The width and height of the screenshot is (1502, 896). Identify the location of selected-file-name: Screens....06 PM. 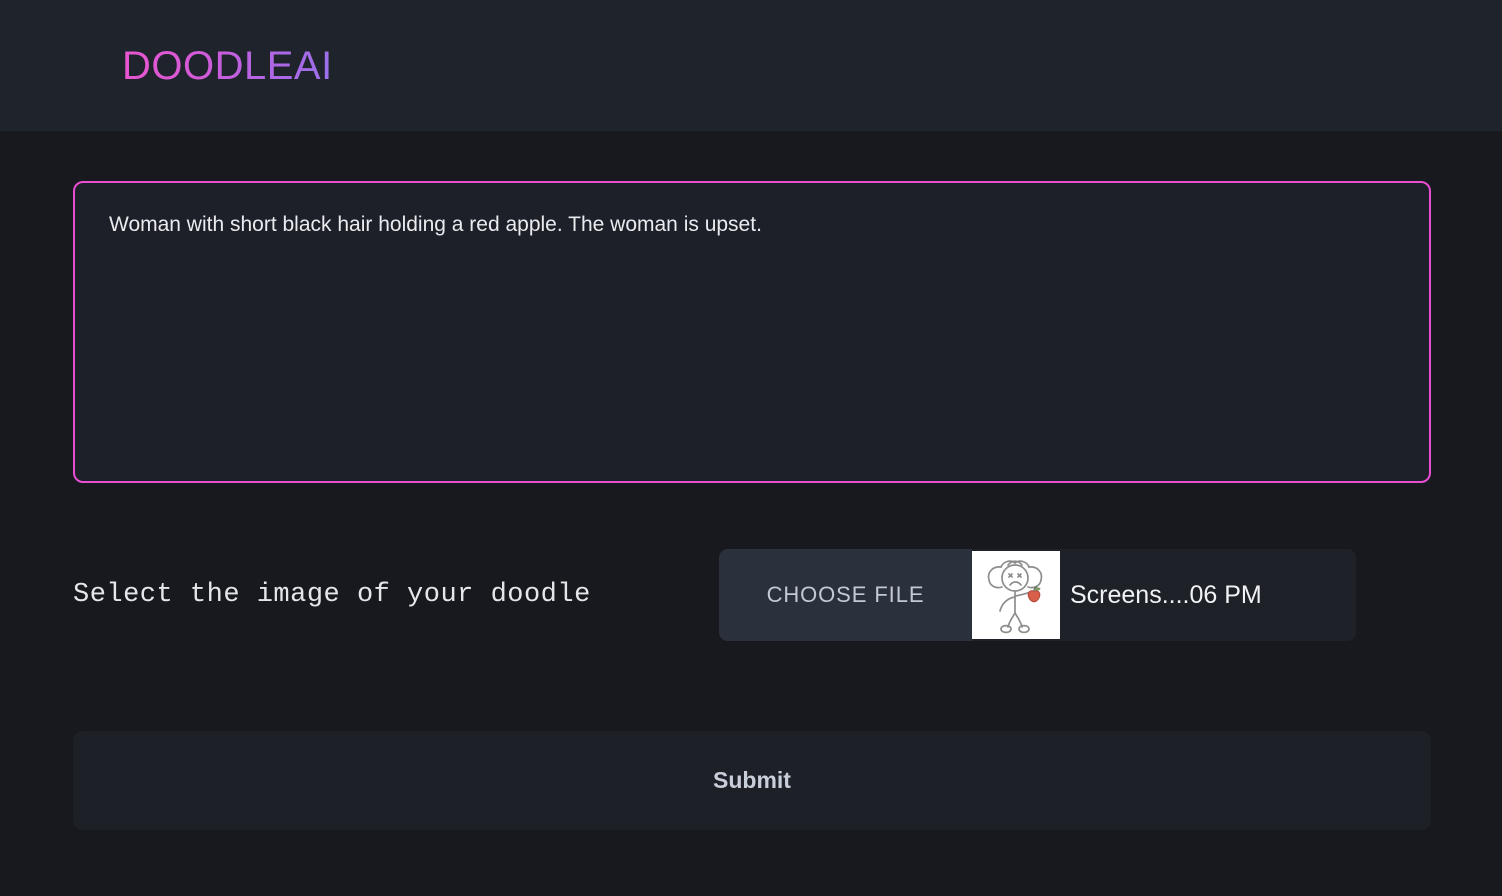
(1166, 594).